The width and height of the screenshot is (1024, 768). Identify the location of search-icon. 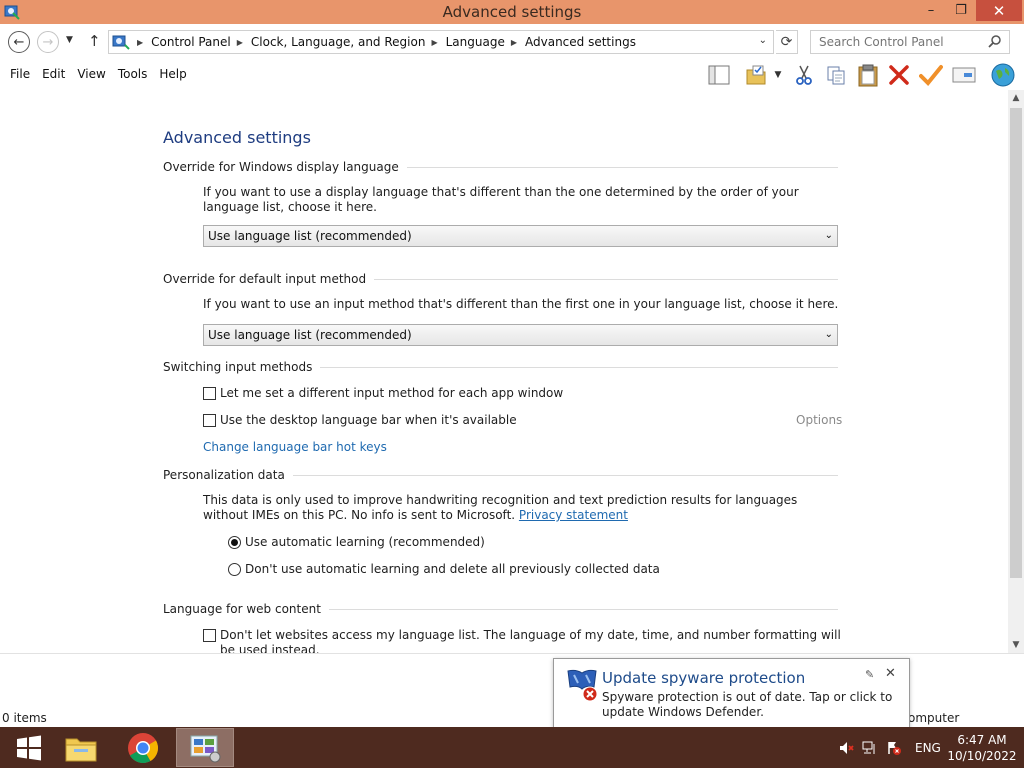
(995, 41).